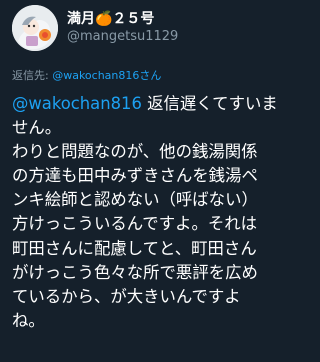 This screenshot has height=362, width=320. What do you see at coordinates (134, 248) in the screenshot?
I see `tweet-line: 町田さんに配慮してと、町田さん` at bounding box center [134, 248].